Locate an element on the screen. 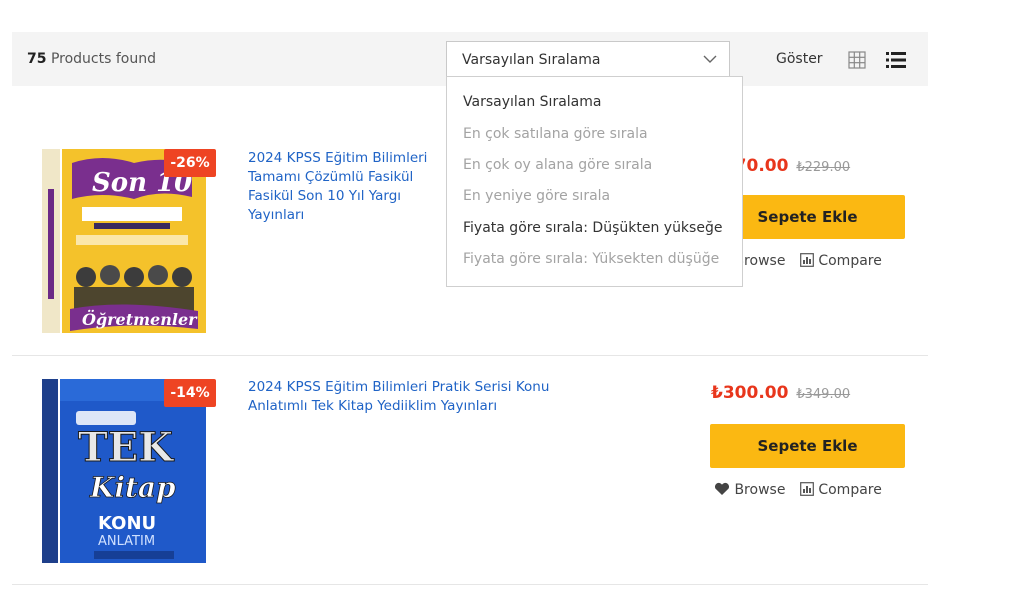 The height and width of the screenshot is (603, 1024). svg-text: ANLATIM is located at coordinates (126, 541).